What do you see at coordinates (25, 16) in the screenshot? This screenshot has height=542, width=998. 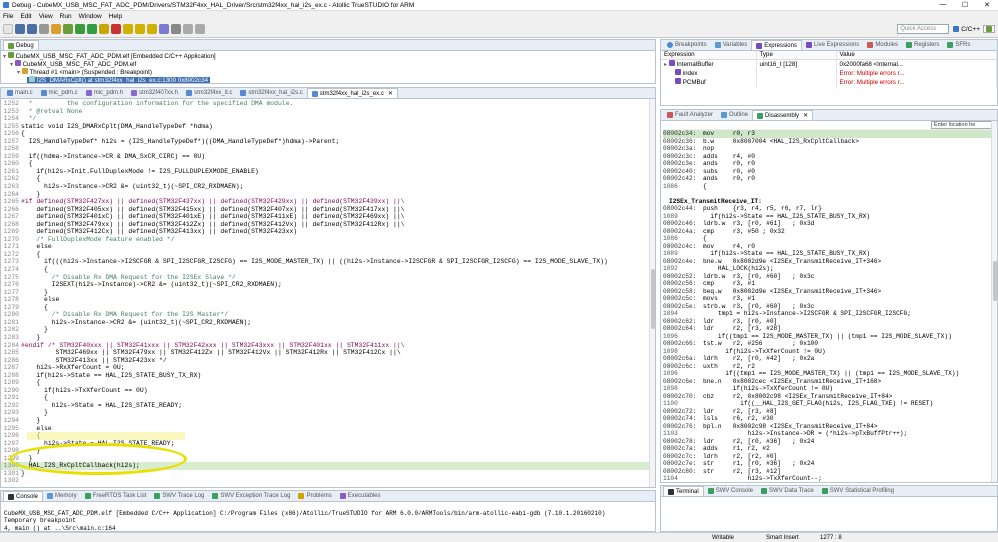 I see `menu-edit: Edit` at bounding box center [25, 16].